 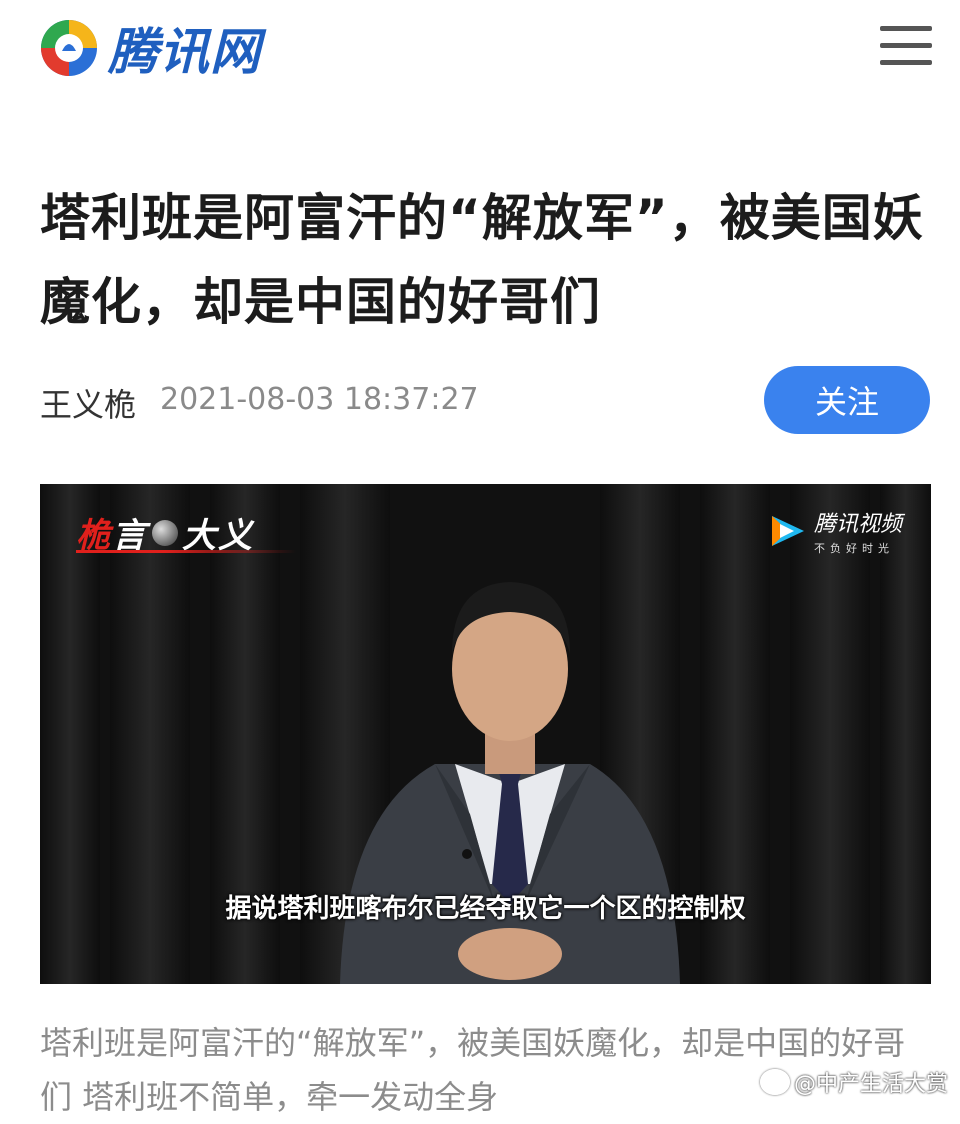 I want to click on tencent-news-logo: 腾讯网, so click(x=149, y=48).